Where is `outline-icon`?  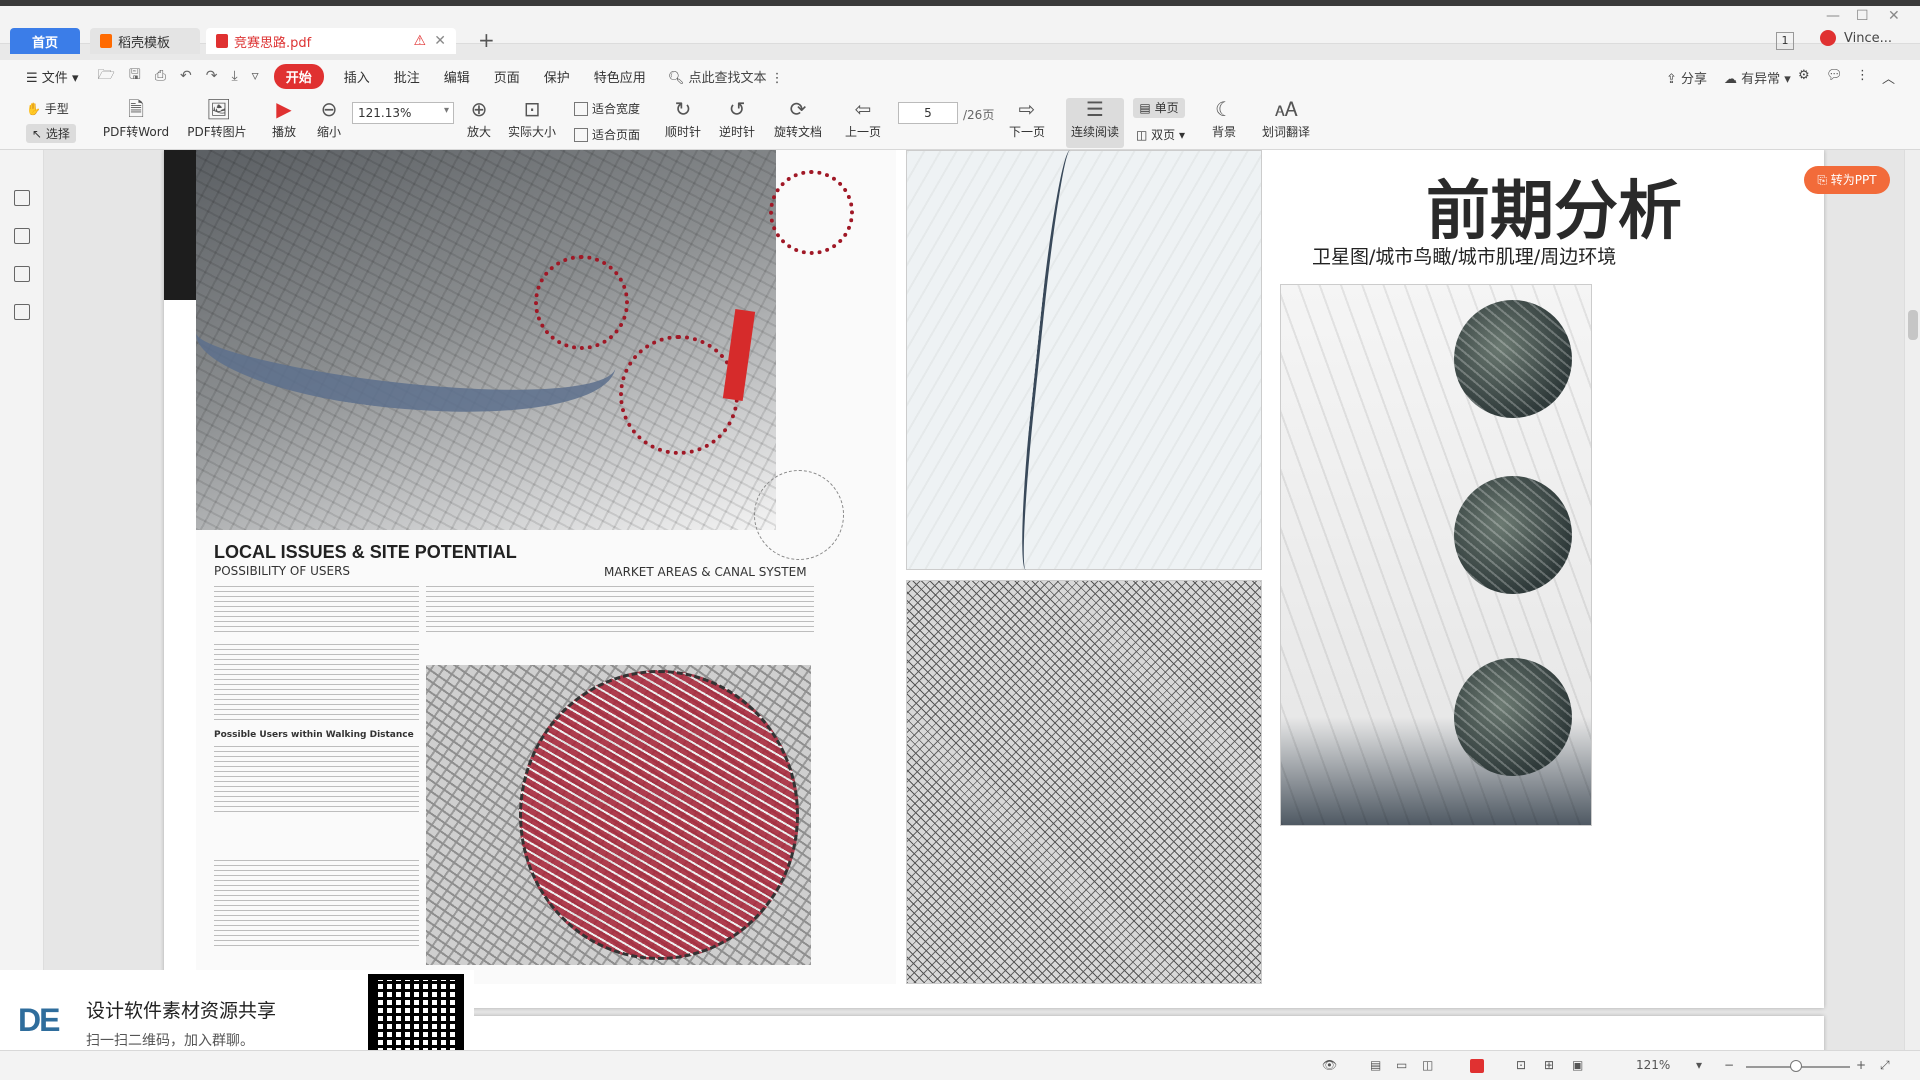
outline-icon is located at coordinates (22, 198).